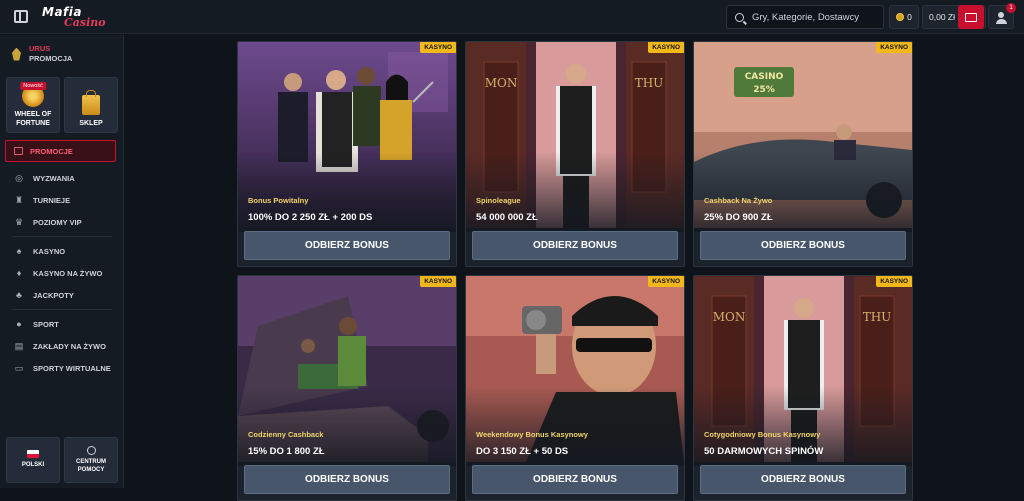 The height and width of the screenshot is (501, 1024). I want to click on sidebar-item-tournaments: ♜ TURNIEJE, so click(62, 200).